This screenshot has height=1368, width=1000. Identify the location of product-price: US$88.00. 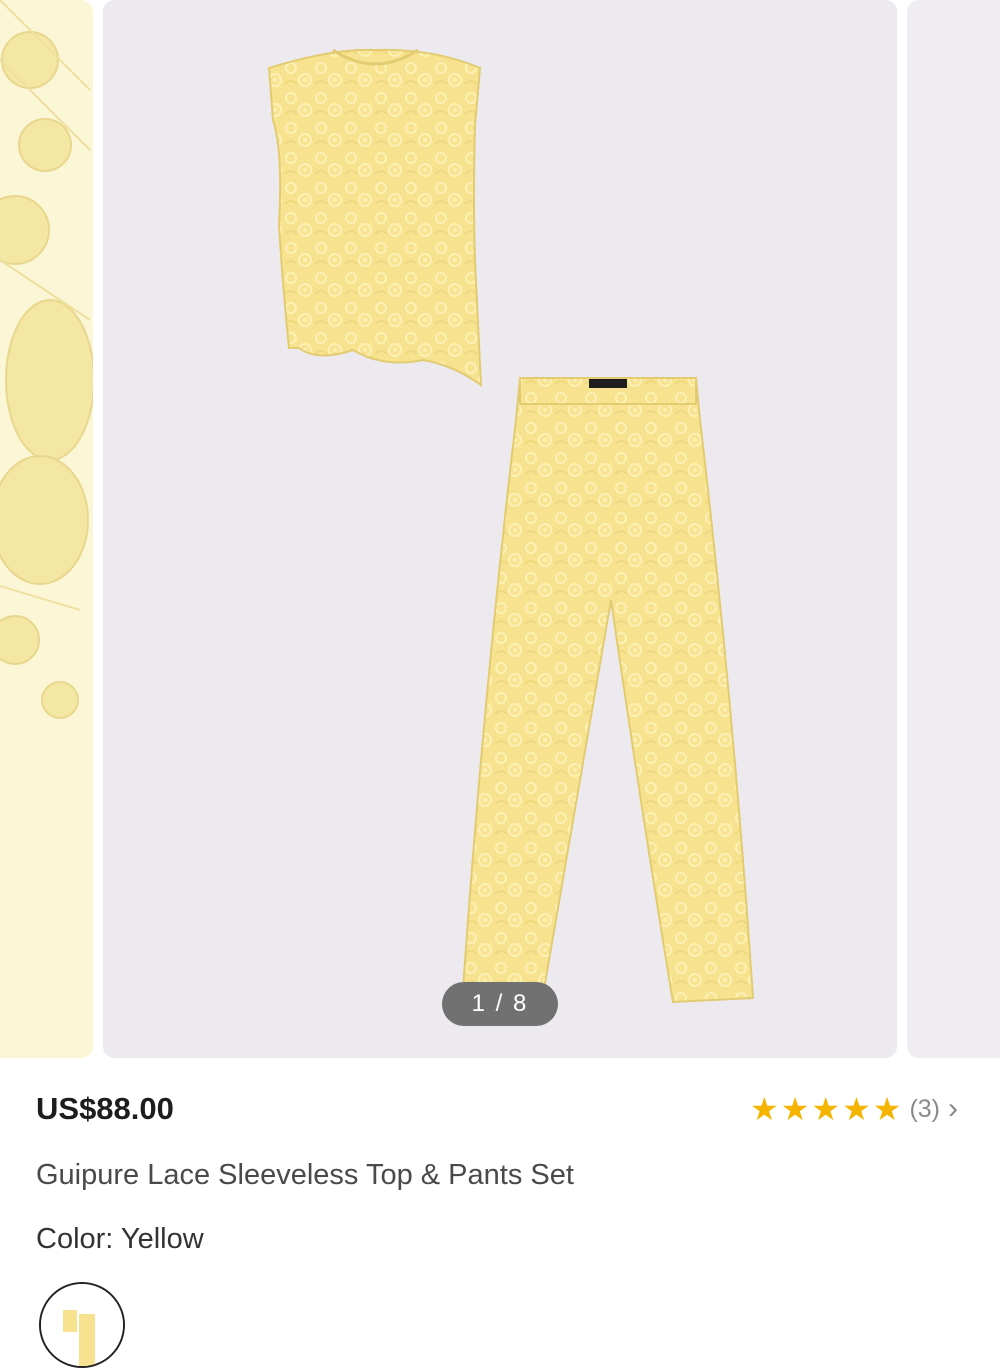
(105, 1108).